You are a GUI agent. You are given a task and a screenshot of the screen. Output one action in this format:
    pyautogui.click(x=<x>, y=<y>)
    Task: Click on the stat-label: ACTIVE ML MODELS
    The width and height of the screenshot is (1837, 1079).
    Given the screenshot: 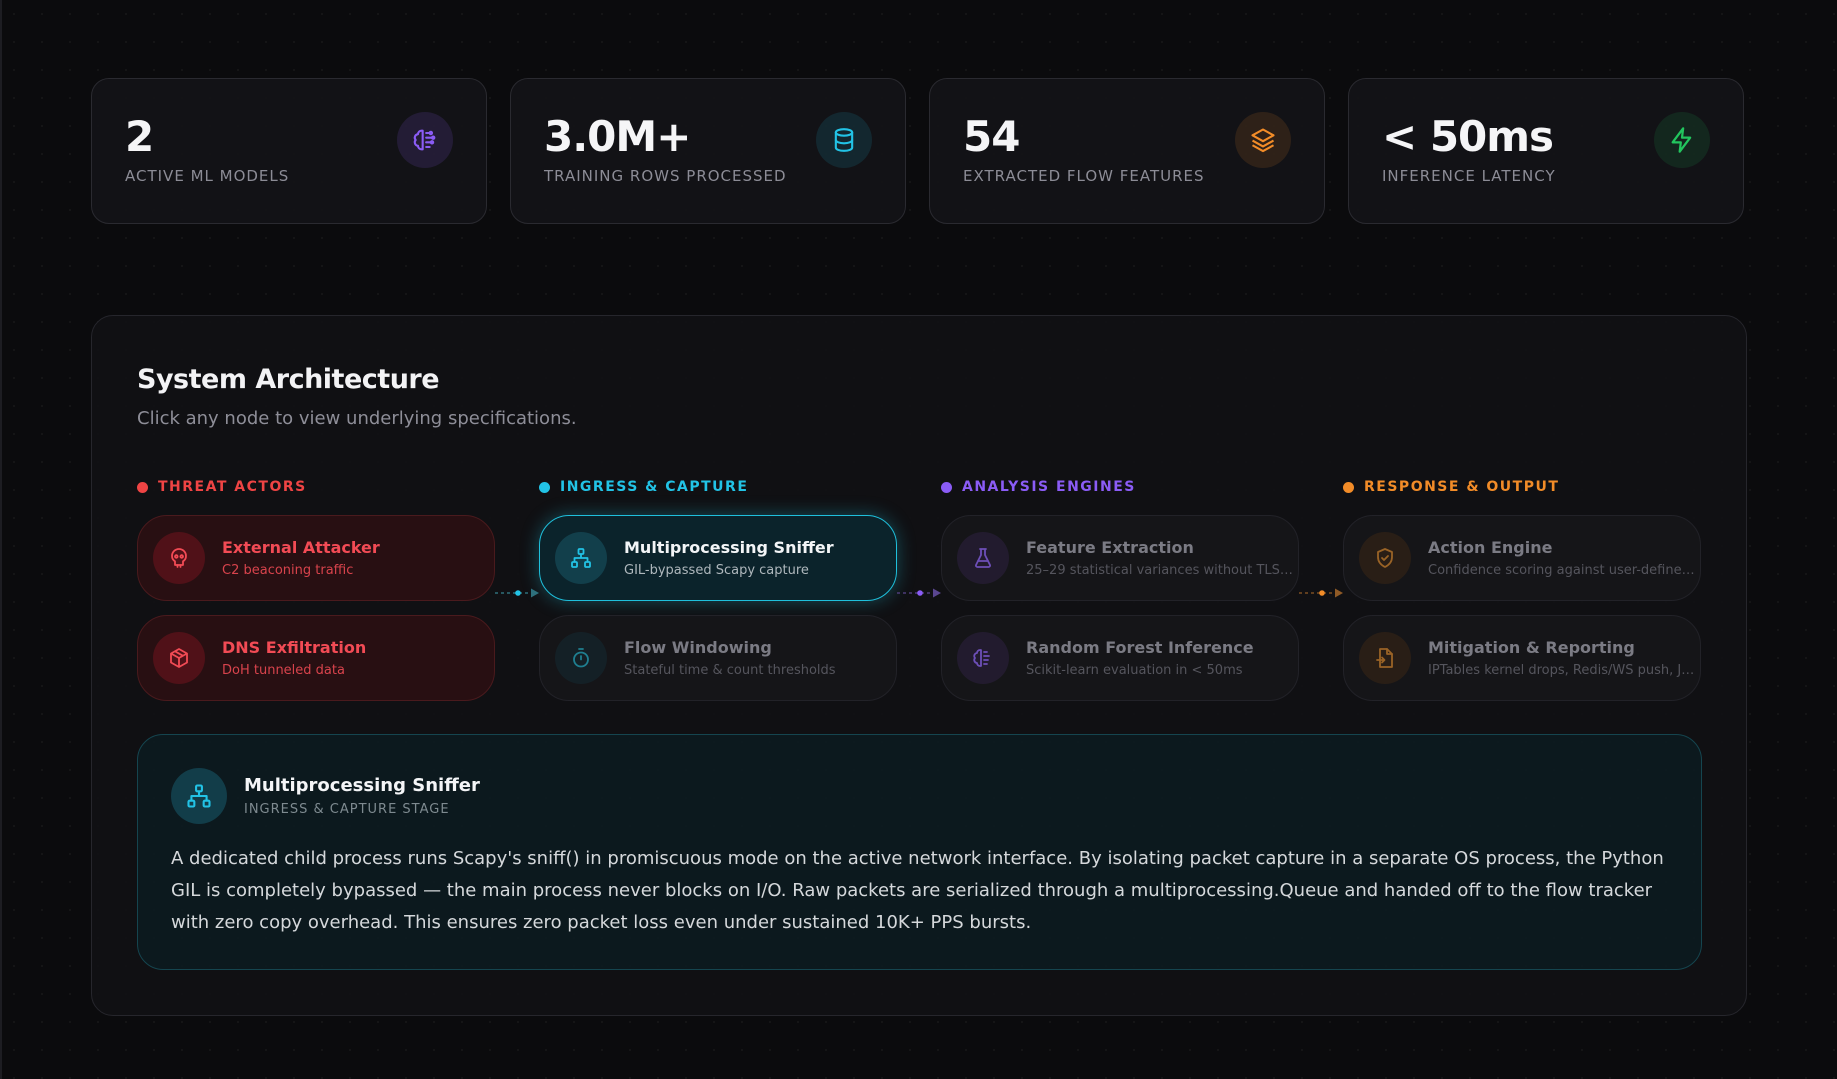 What is the action you would take?
    pyautogui.click(x=207, y=176)
    